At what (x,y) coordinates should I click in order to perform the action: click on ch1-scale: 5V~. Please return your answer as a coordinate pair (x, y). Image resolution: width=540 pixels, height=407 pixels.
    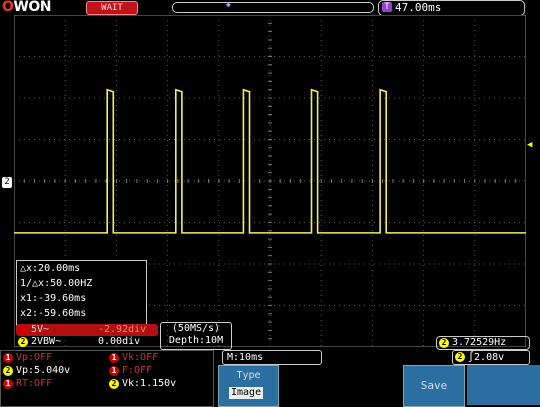
    Looking at the image, I should click on (40, 329).